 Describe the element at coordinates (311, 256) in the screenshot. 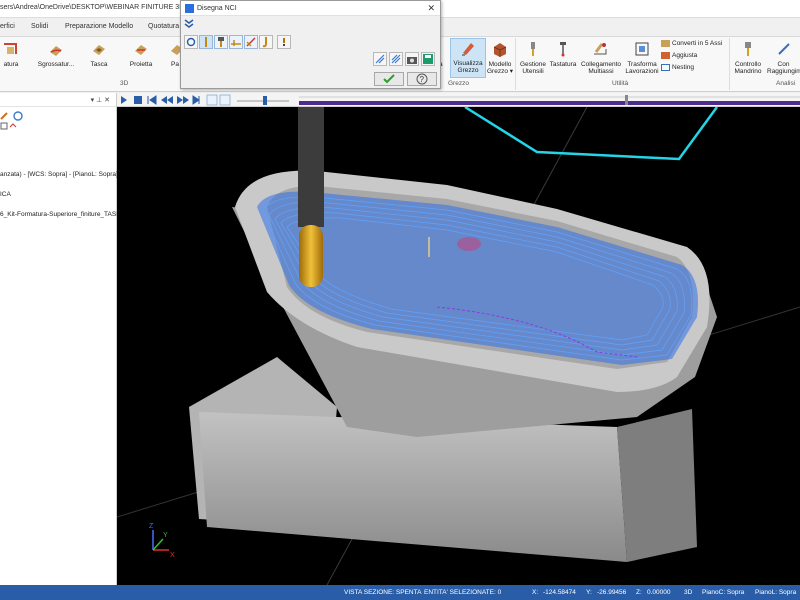

I see `tool-cutter` at that location.